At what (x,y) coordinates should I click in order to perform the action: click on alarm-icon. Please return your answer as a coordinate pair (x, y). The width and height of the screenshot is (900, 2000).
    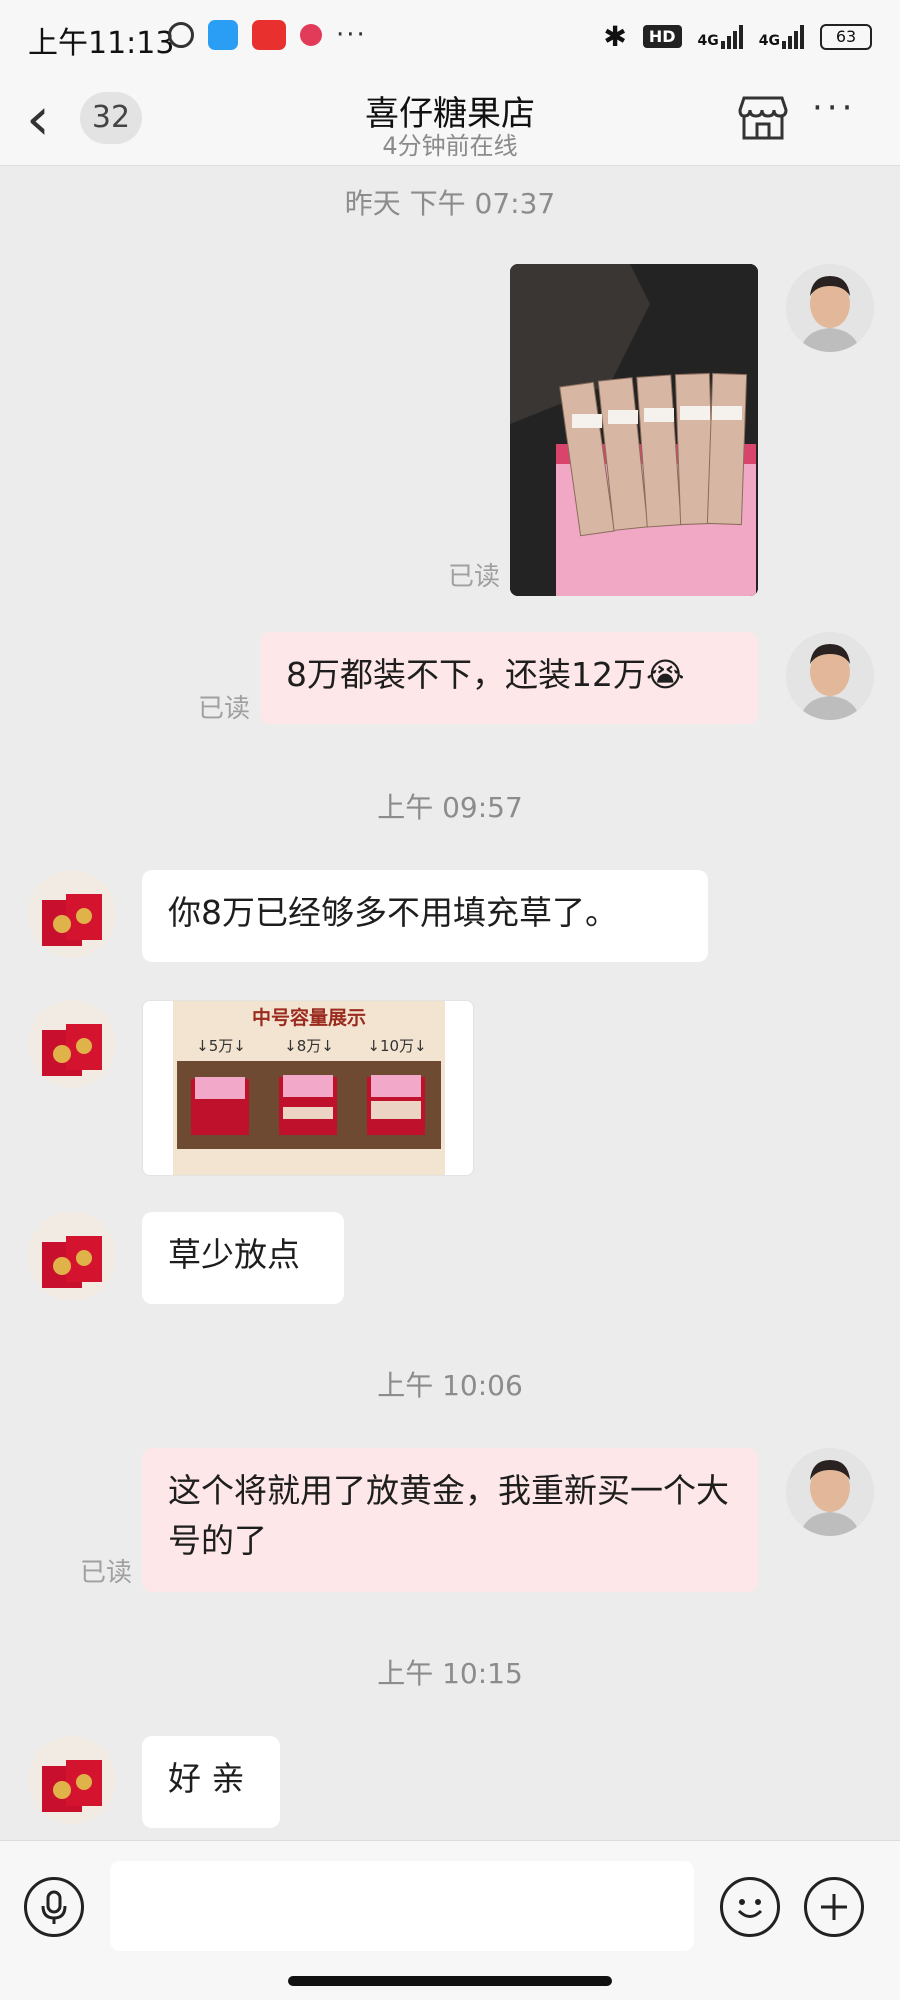
    Looking at the image, I should click on (181, 35).